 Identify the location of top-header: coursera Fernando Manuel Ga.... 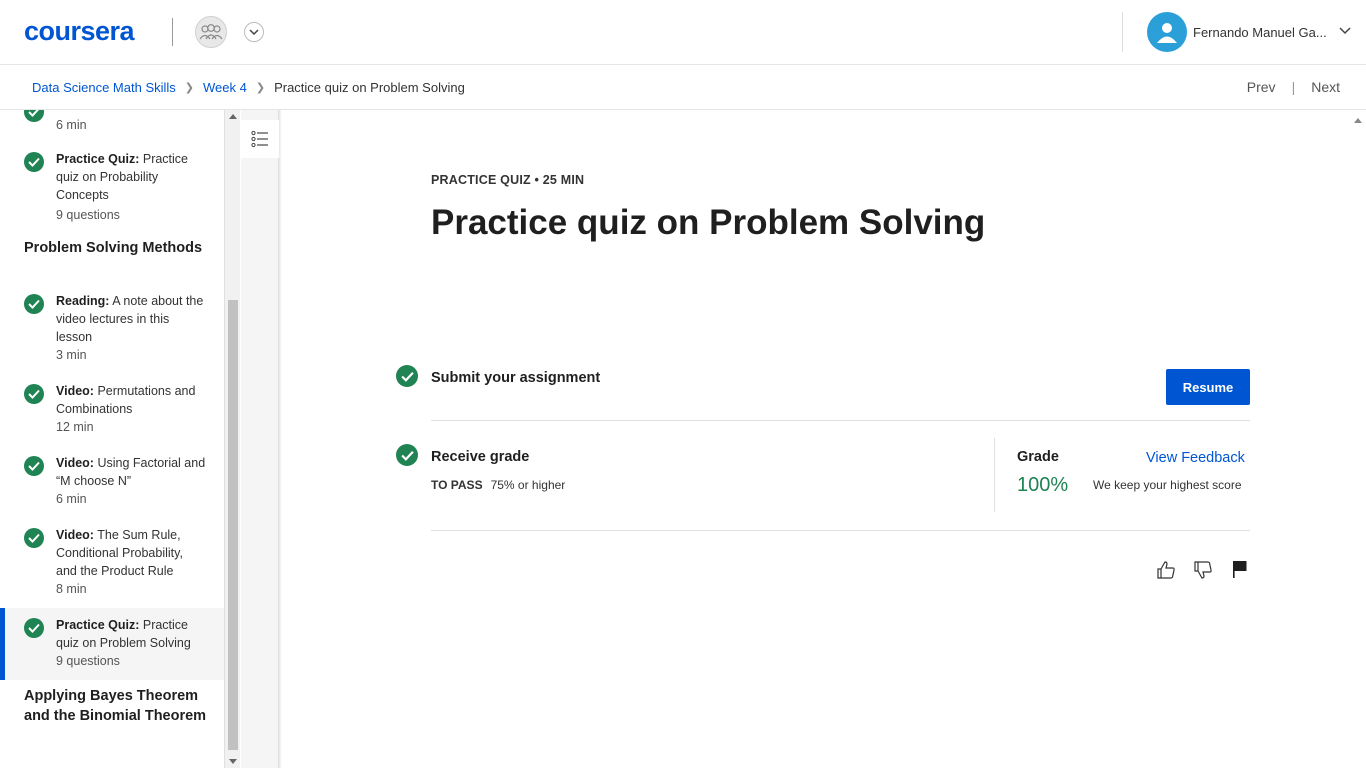
(683, 32).